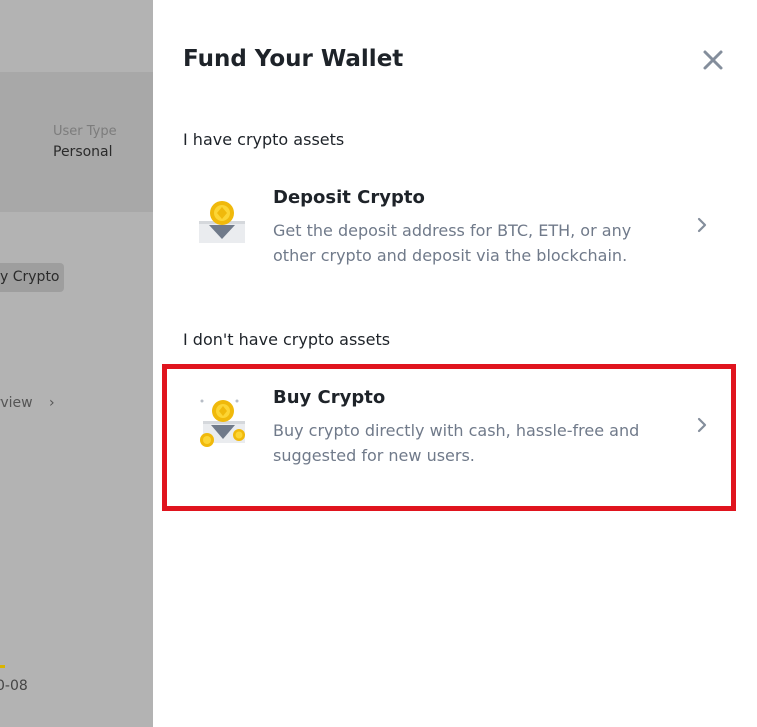  Describe the element at coordinates (329, 397) in the screenshot. I see `buy-crypto-title: Buy Crypto` at that location.